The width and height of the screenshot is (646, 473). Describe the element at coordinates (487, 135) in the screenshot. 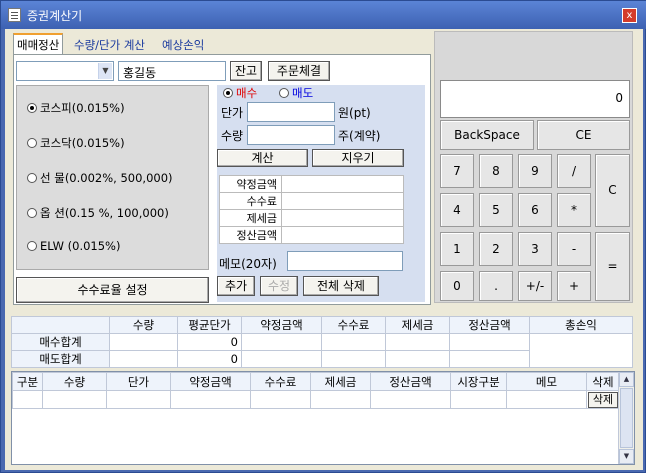

I see `backspace-button: BackSpace` at that location.